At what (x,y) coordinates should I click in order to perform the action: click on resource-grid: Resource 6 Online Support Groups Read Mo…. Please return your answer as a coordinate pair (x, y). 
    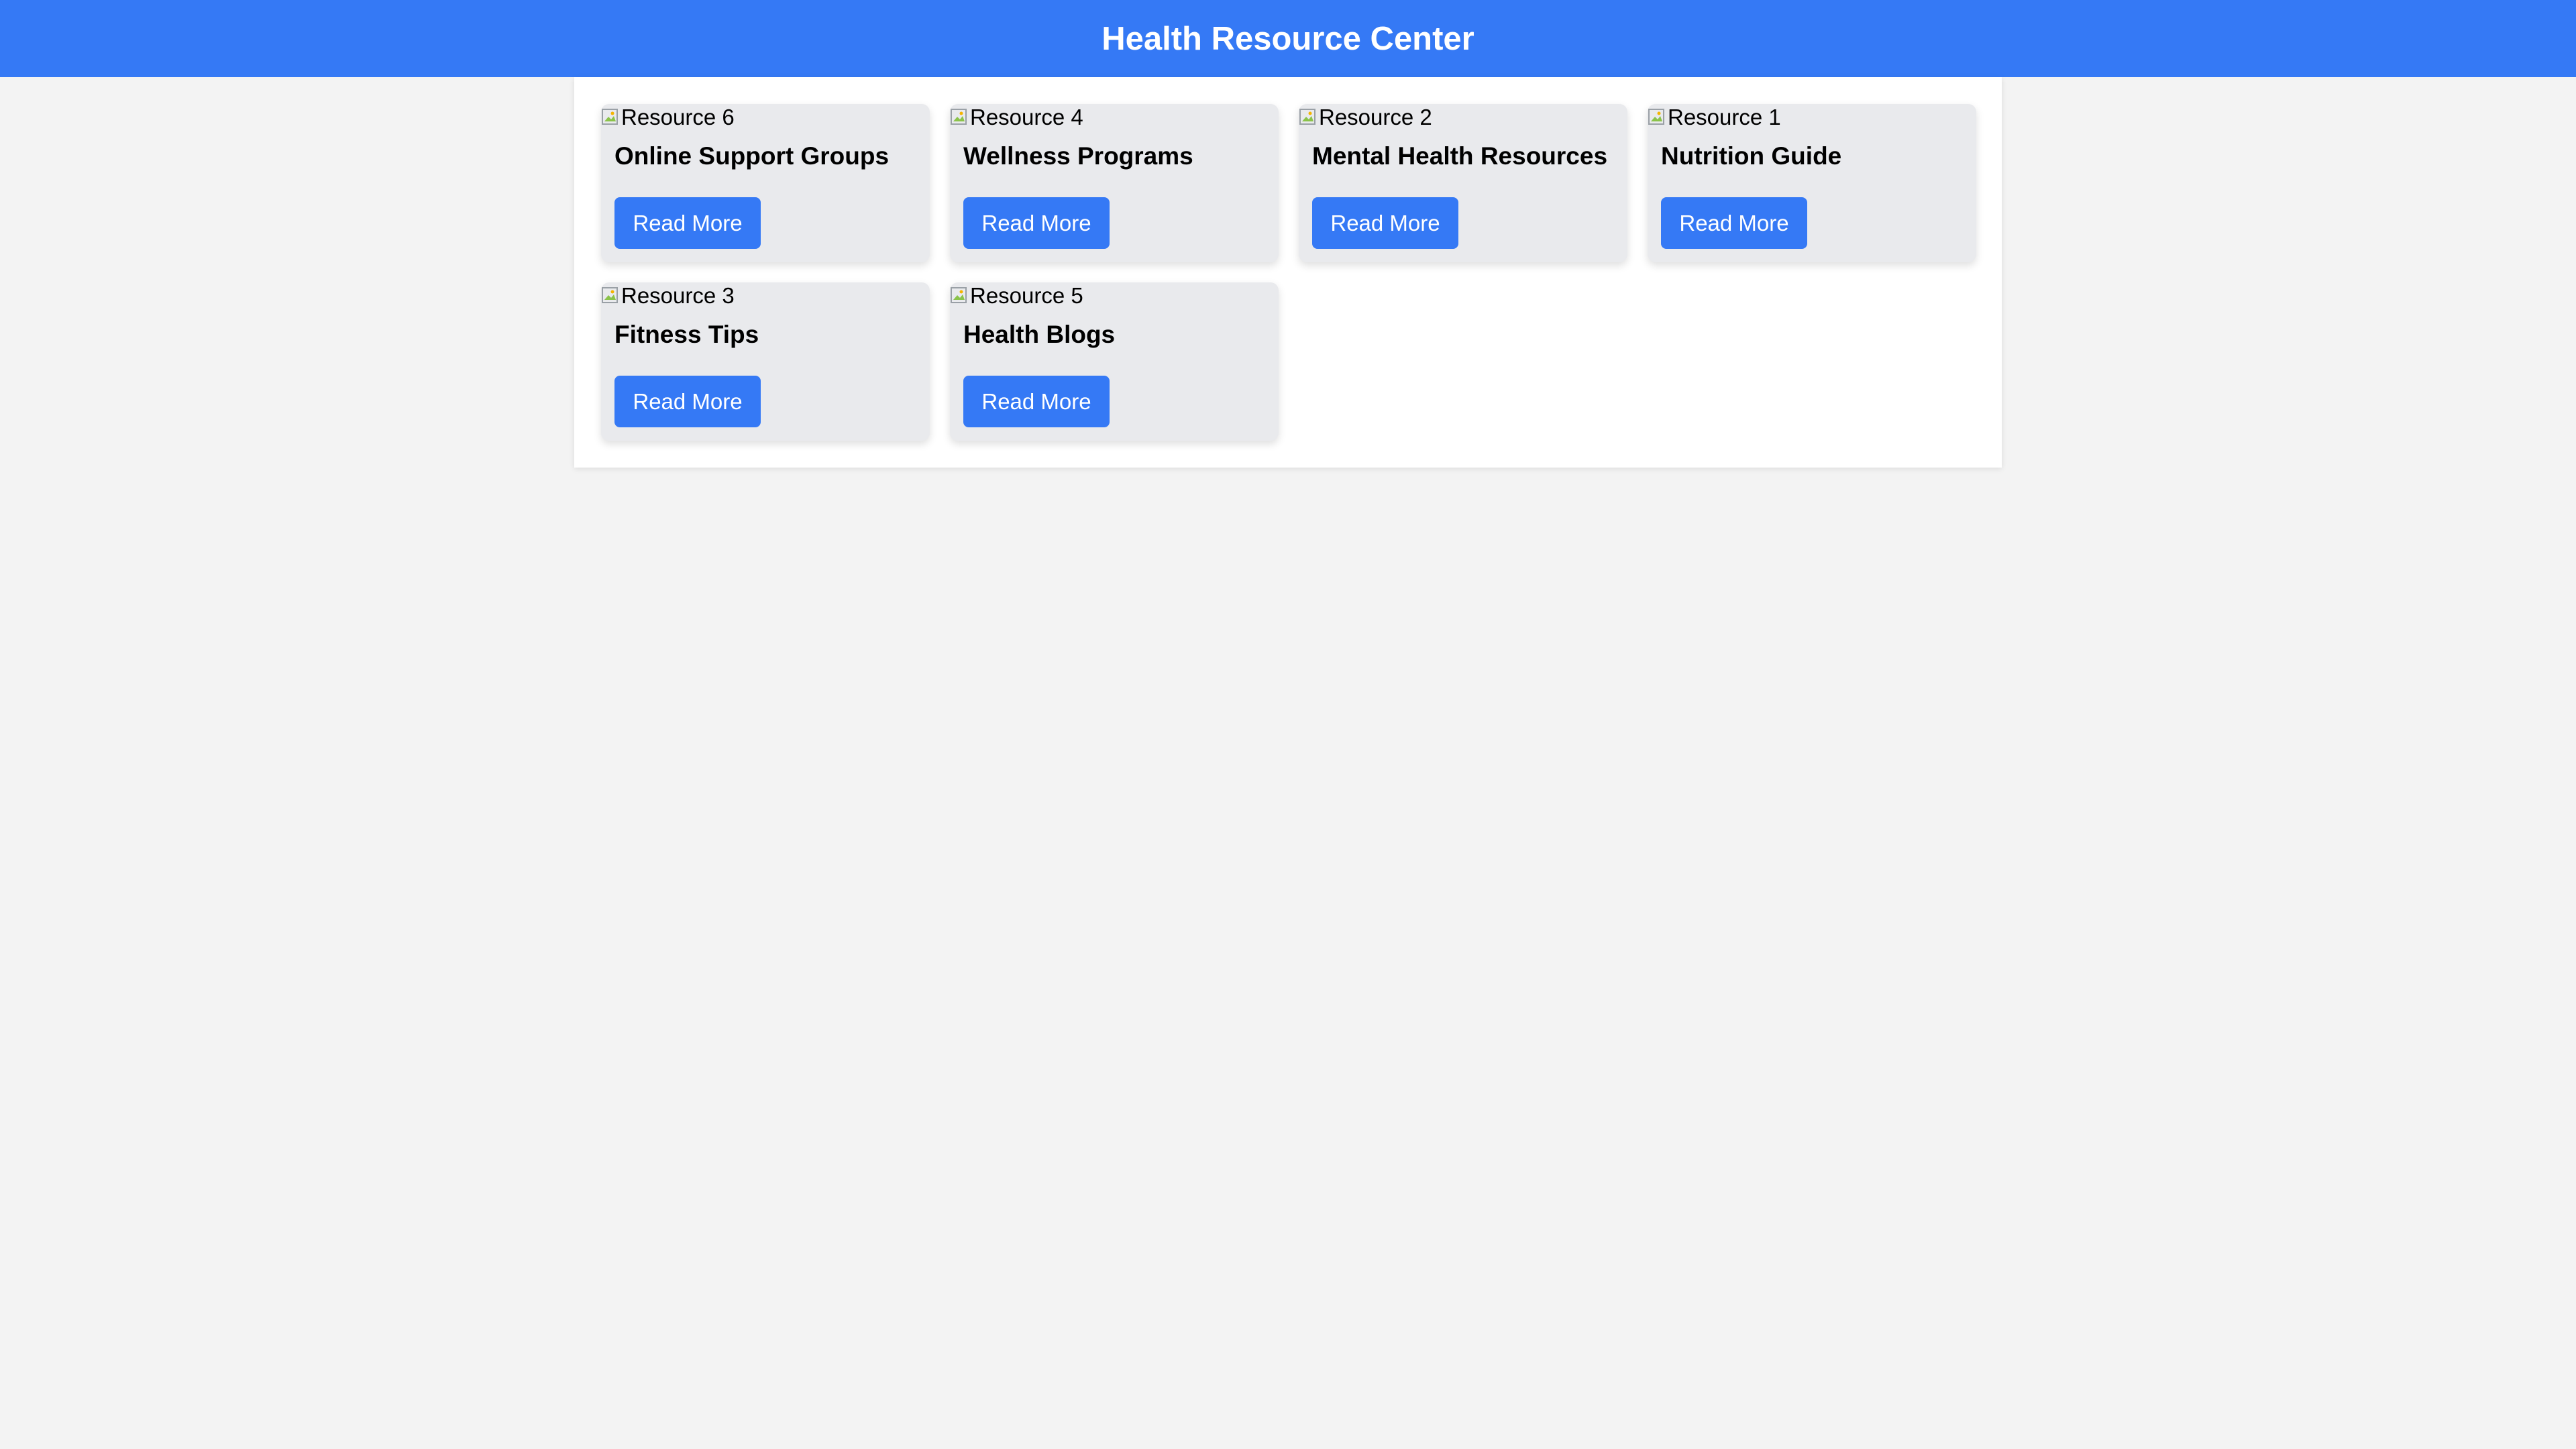
    Looking at the image, I should click on (1288, 272).